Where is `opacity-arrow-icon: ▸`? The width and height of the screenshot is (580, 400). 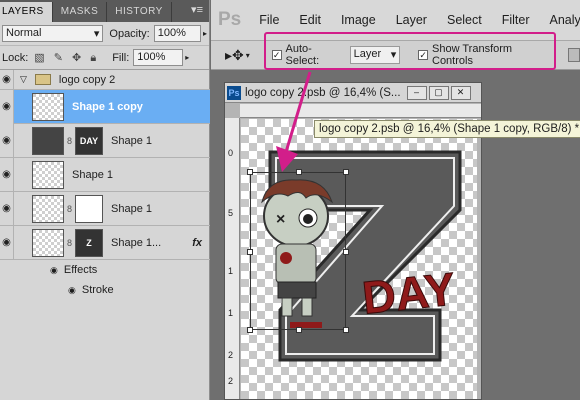
opacity-arrow-icon: ▸ is located at coordinates (205, 33).